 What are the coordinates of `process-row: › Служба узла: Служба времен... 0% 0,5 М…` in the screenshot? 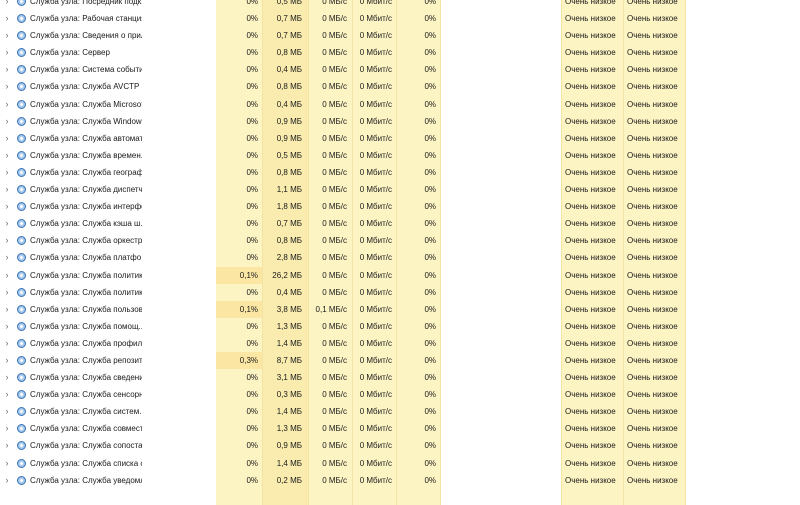 It's located at (400, 155).